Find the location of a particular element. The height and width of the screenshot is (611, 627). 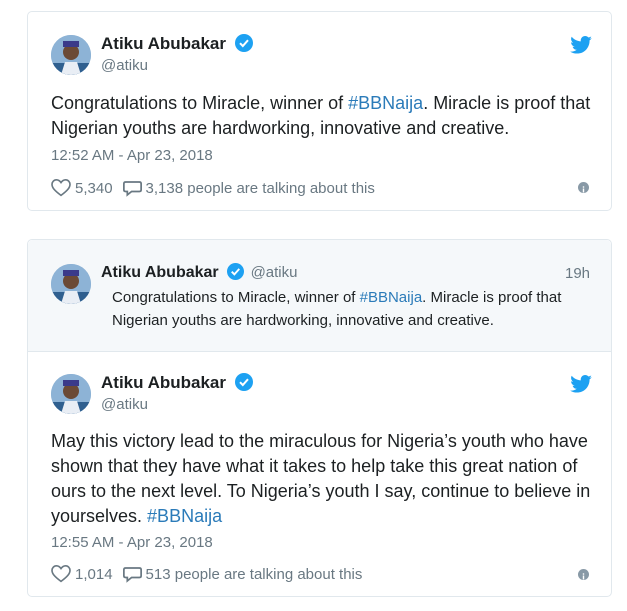

quoted-time: 19h is located at coordinates (577, 273).